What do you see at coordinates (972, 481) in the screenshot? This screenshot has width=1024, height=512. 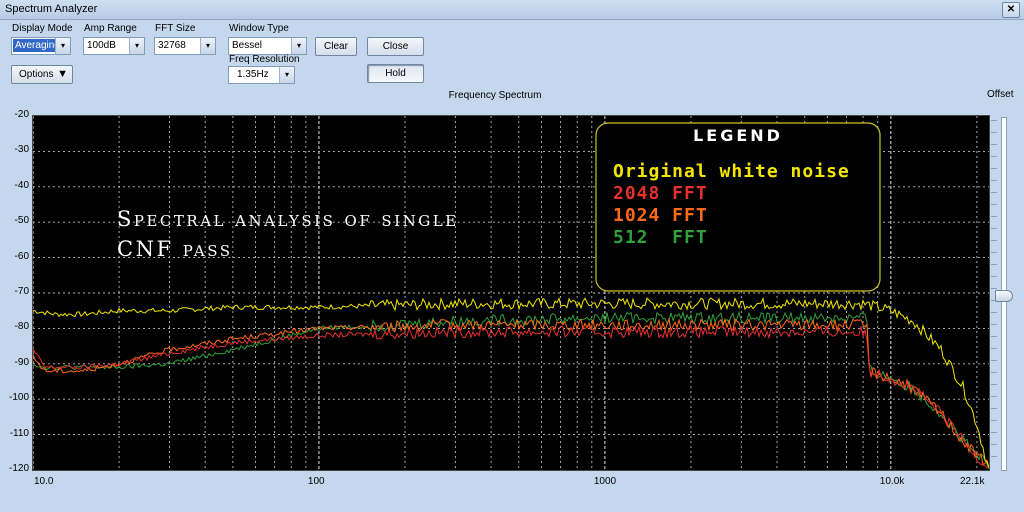 I see `x-tick-label: 22.1k` at bounding box center [972, 481].